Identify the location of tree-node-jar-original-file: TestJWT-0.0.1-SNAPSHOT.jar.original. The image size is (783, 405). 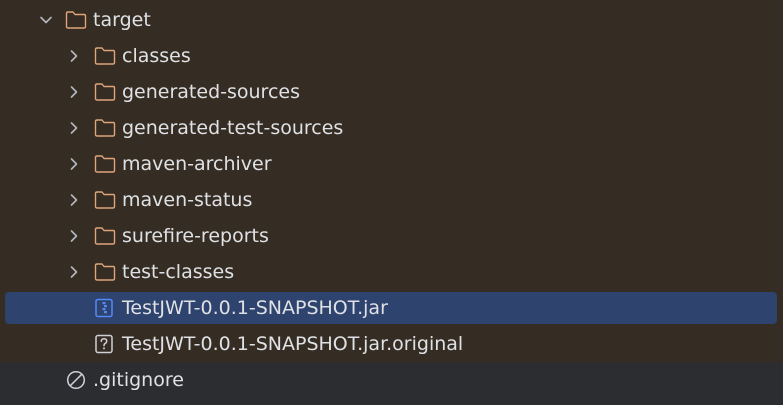
(391, 344).